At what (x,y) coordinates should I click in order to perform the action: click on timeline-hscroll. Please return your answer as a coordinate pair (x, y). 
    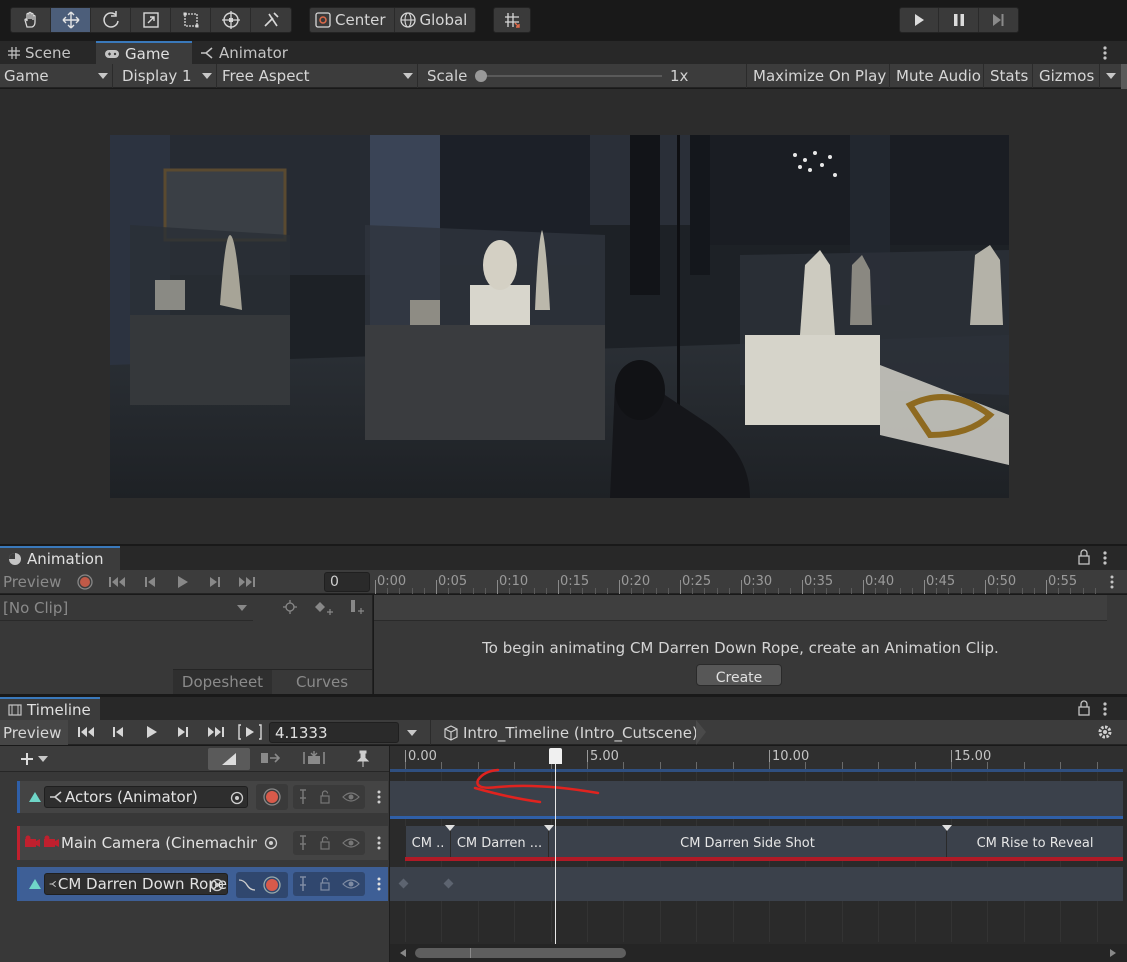
    Looking at the image, I should click on (758, 953).